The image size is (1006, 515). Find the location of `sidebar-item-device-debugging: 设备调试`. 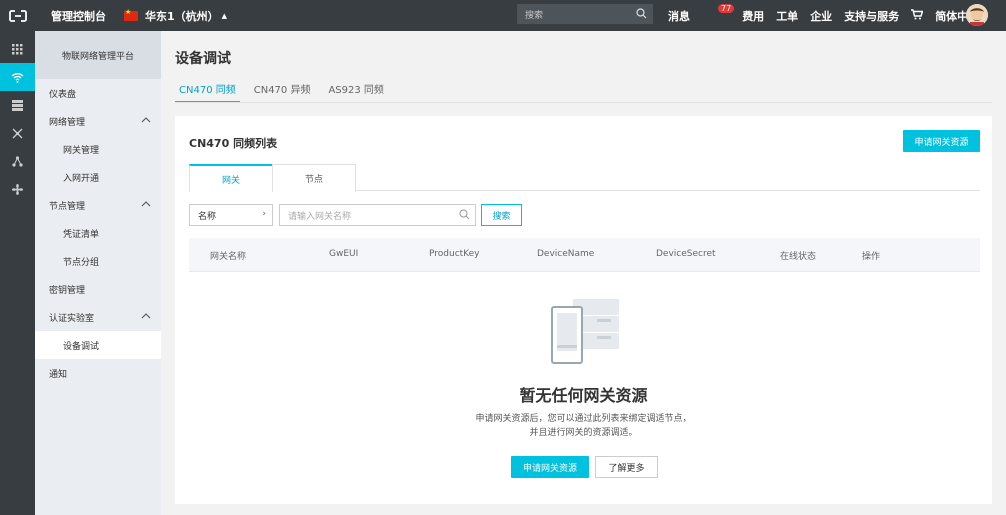

sidebar-item-device-debugging: 设备调试 is located at coordinates (98, 345).